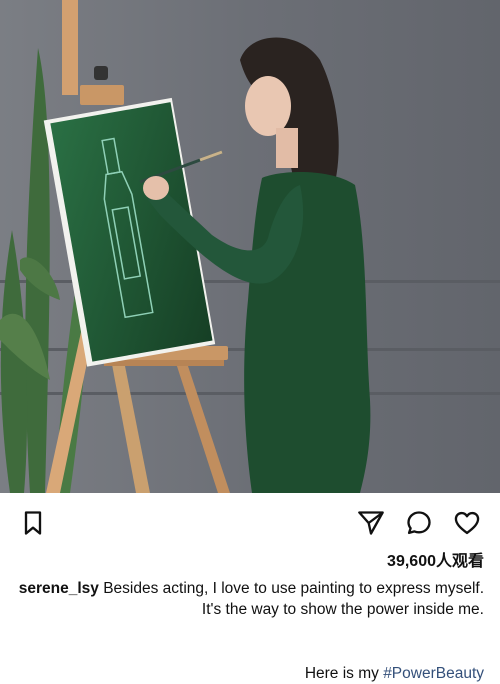 This screenshot has height=684, width=500. I want to click on hashtag-prefix: Here is my, so click(344, 673).